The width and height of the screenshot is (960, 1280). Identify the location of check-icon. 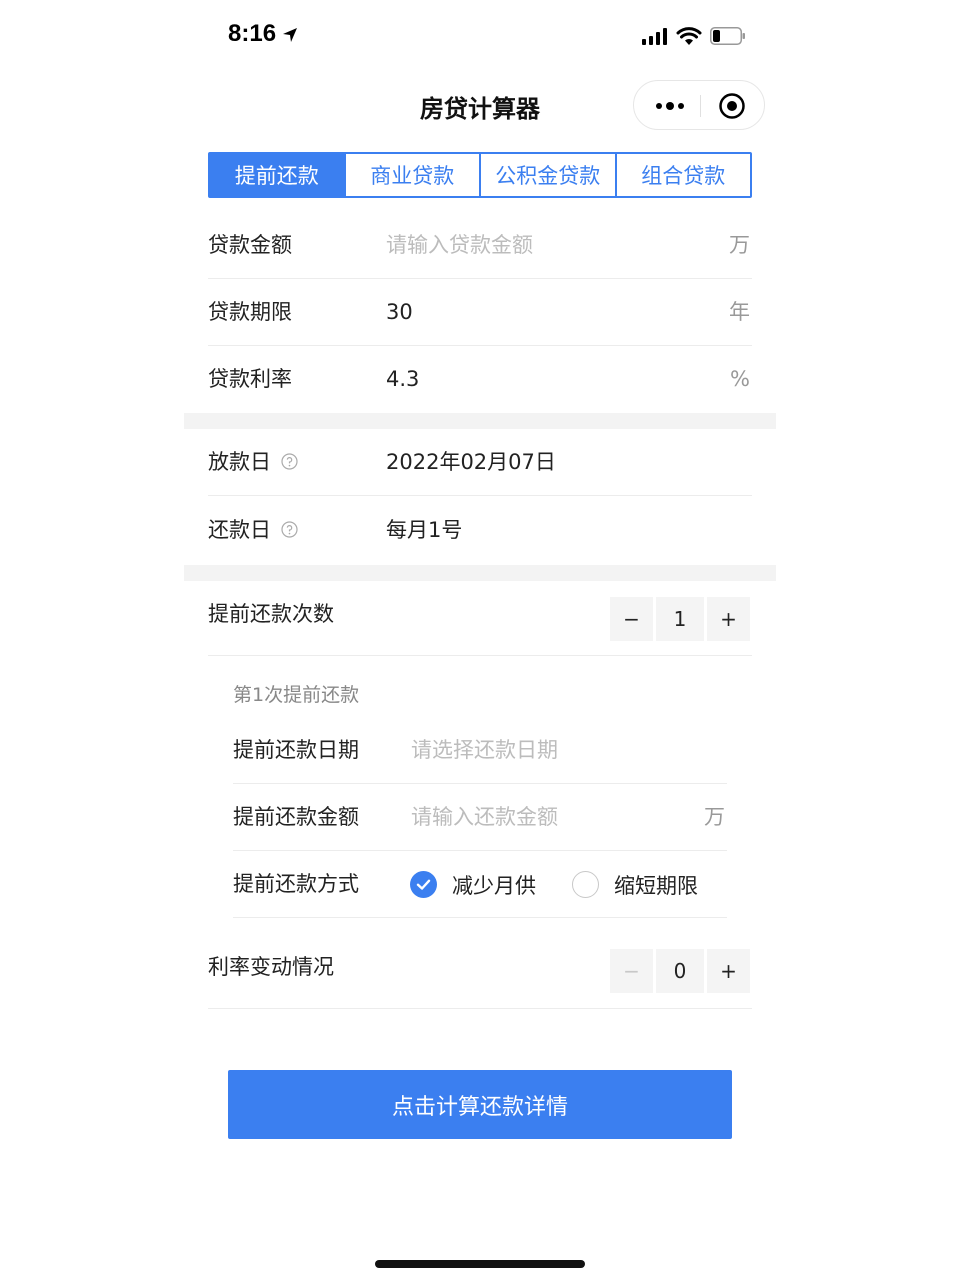
(423, 884).